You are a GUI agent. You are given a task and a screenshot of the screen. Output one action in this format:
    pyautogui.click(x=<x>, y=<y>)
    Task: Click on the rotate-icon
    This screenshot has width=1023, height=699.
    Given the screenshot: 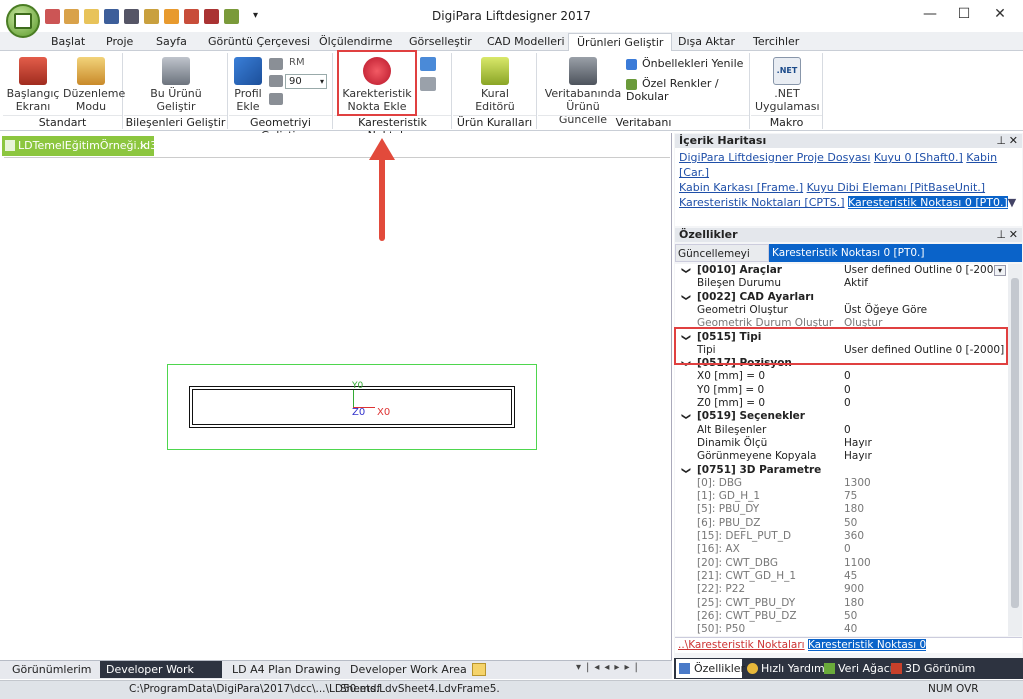 What is the action you would take?
    pyautogui.click(x=276, y=64)
    